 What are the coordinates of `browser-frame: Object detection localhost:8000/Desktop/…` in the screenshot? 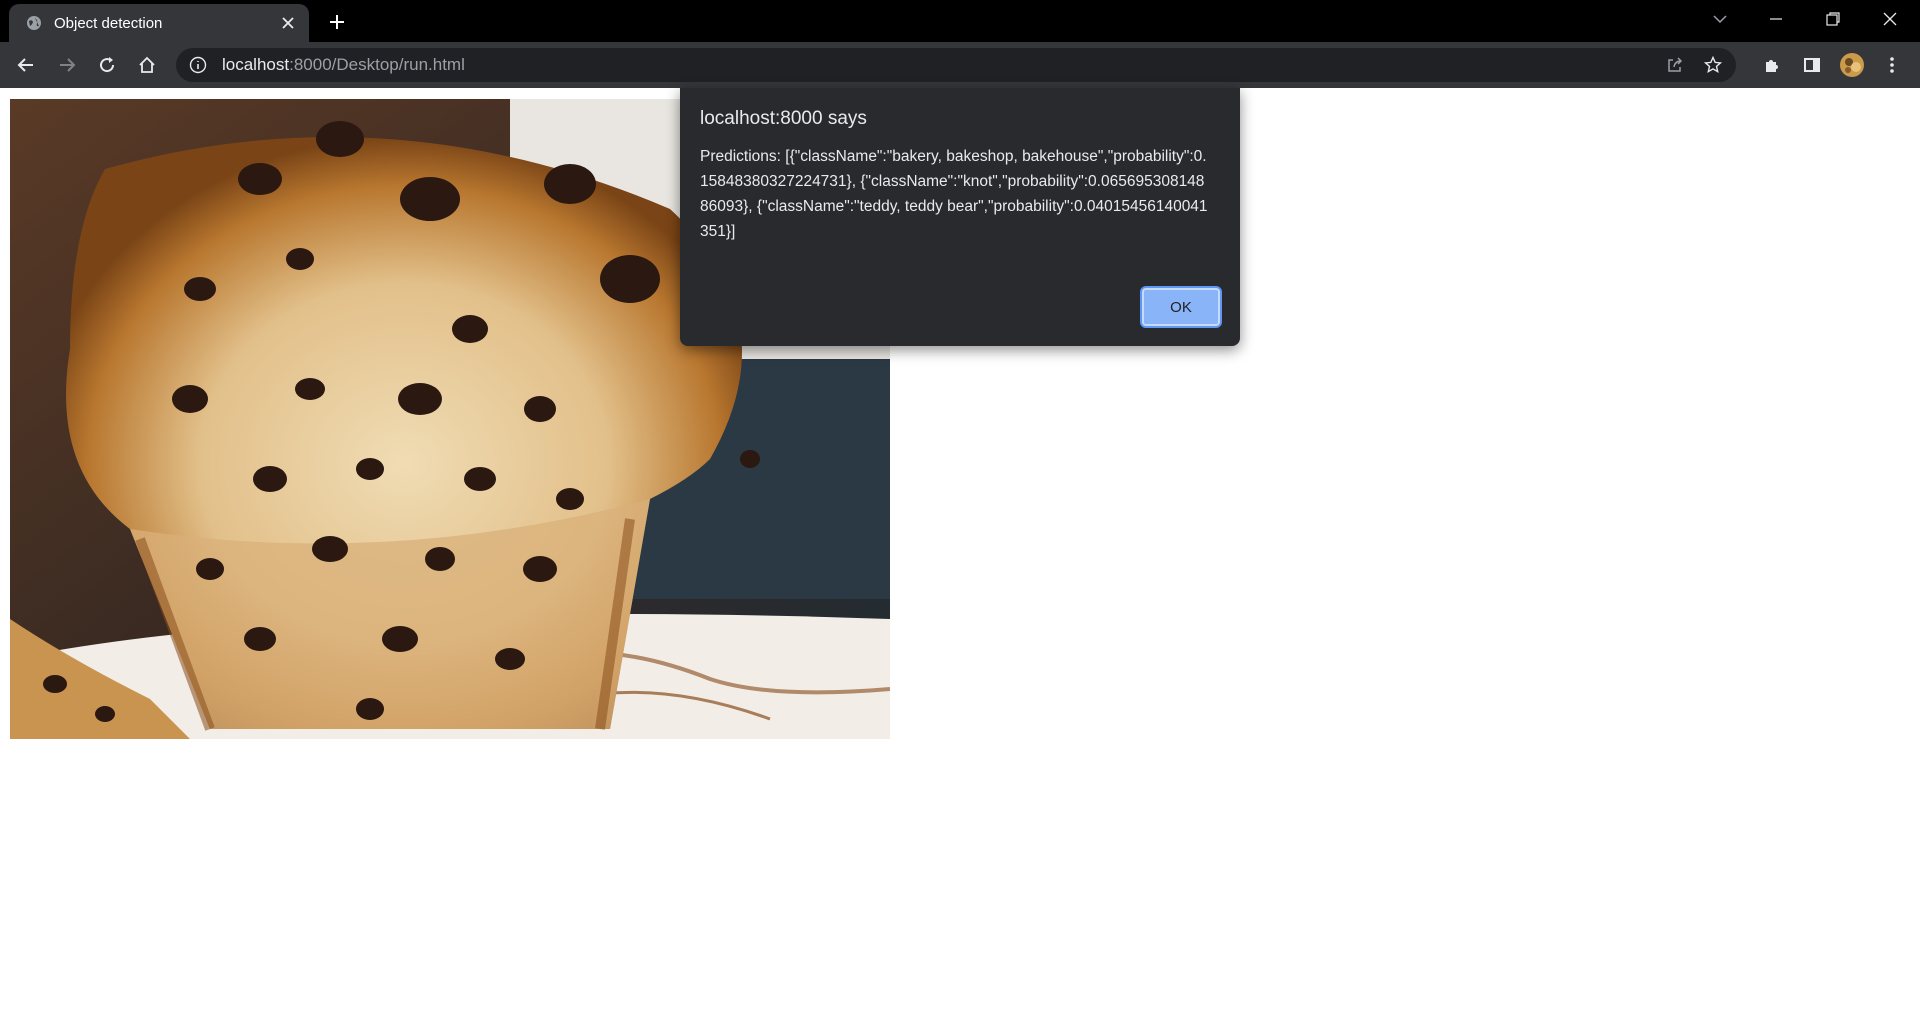 It's located at (960, 44).